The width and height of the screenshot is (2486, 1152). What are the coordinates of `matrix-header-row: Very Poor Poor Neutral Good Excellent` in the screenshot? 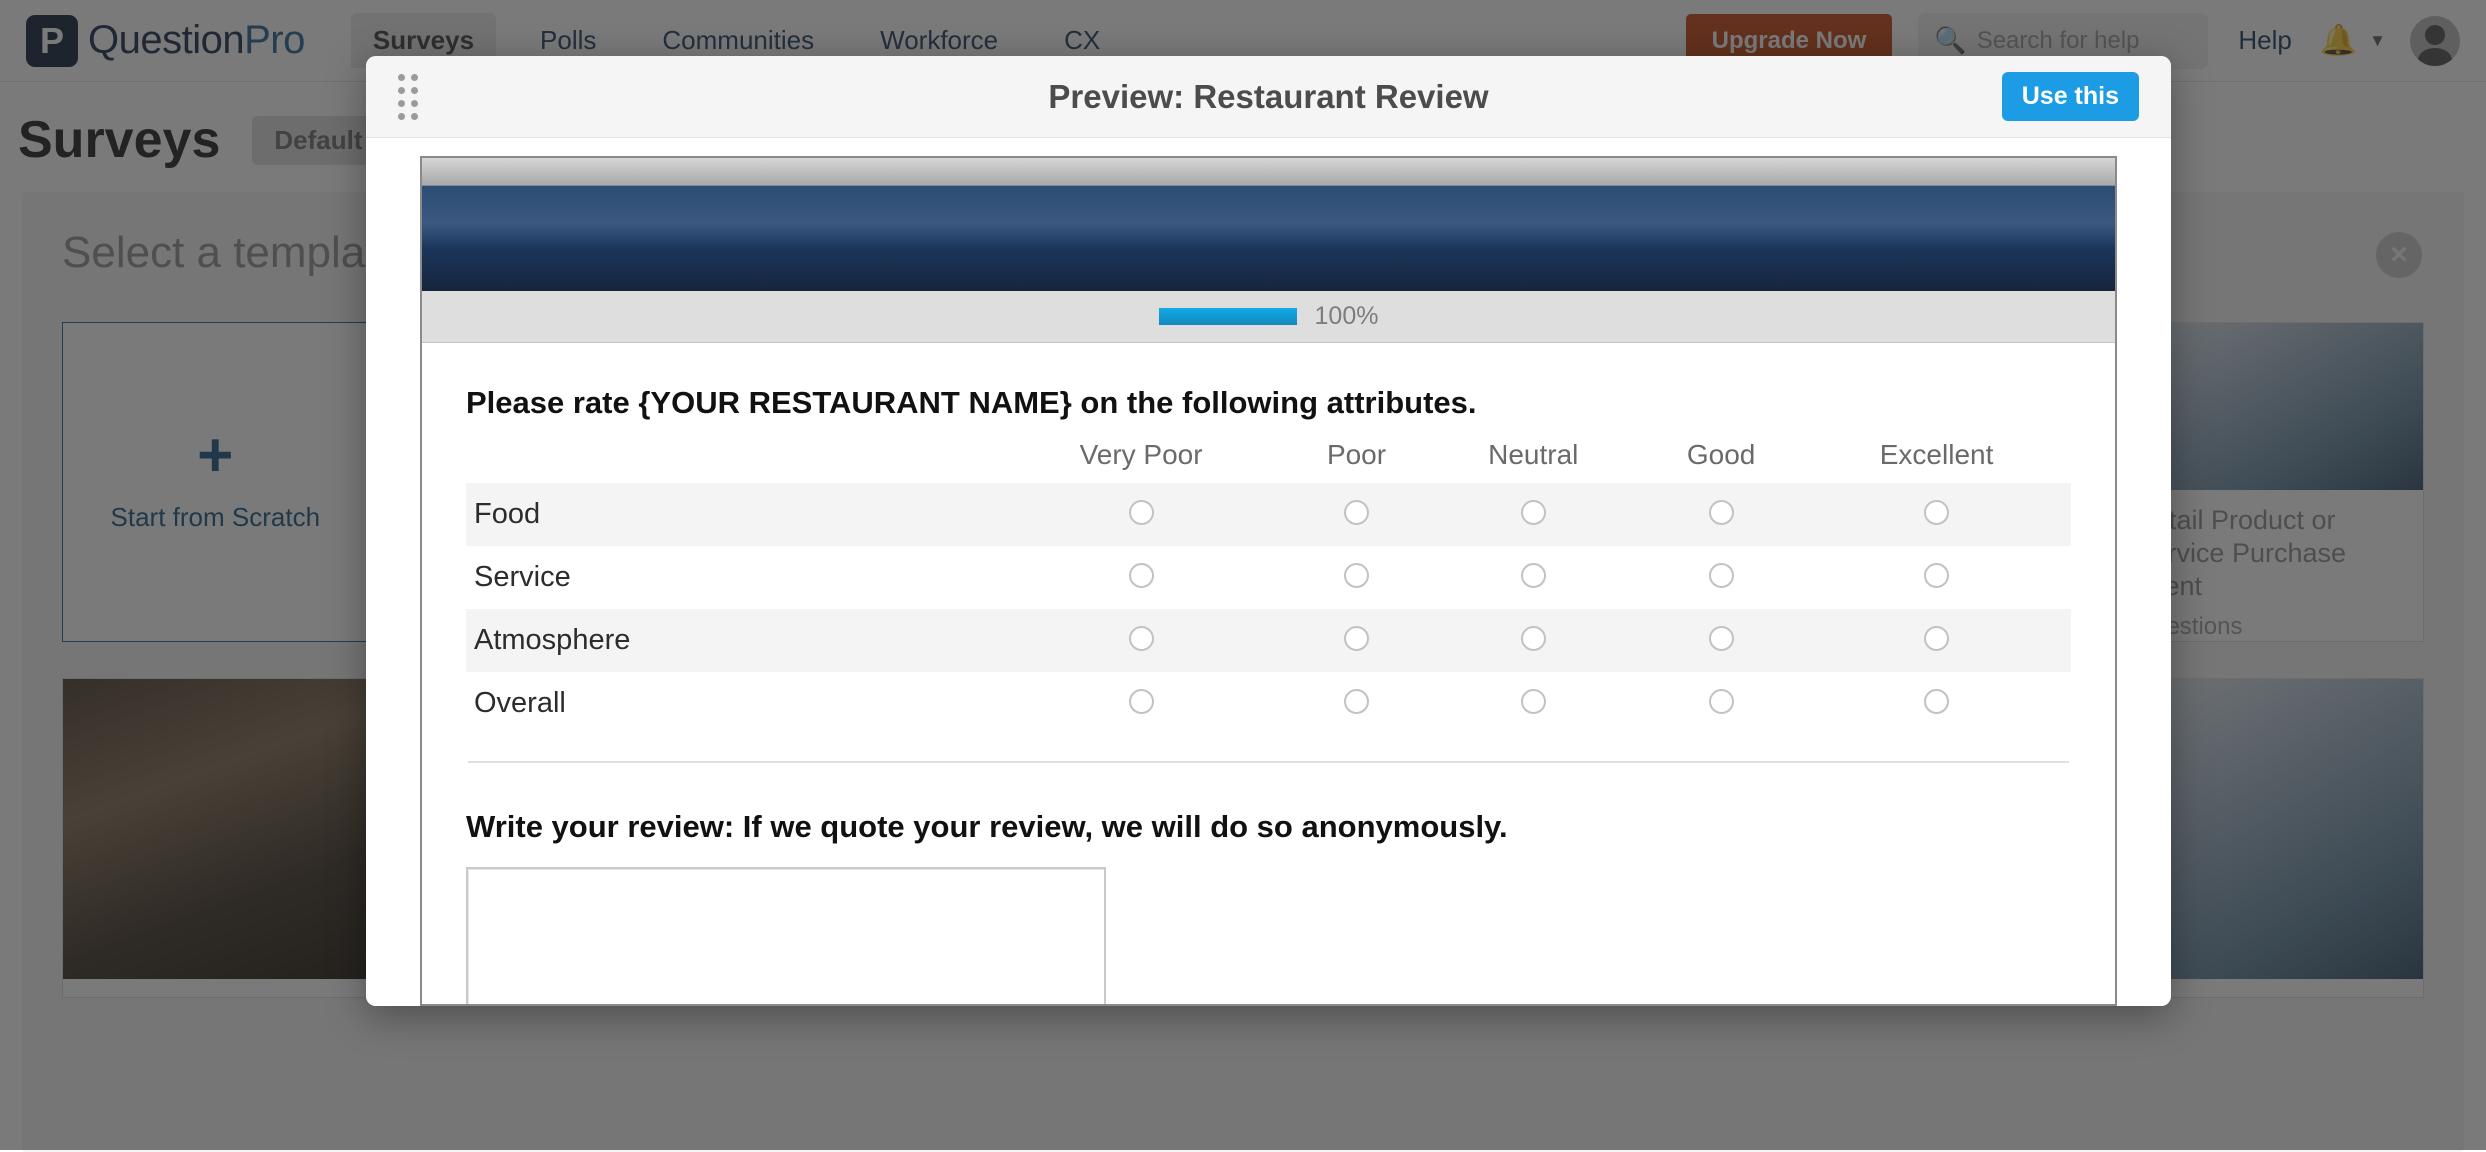 It's located at (1268, 461).